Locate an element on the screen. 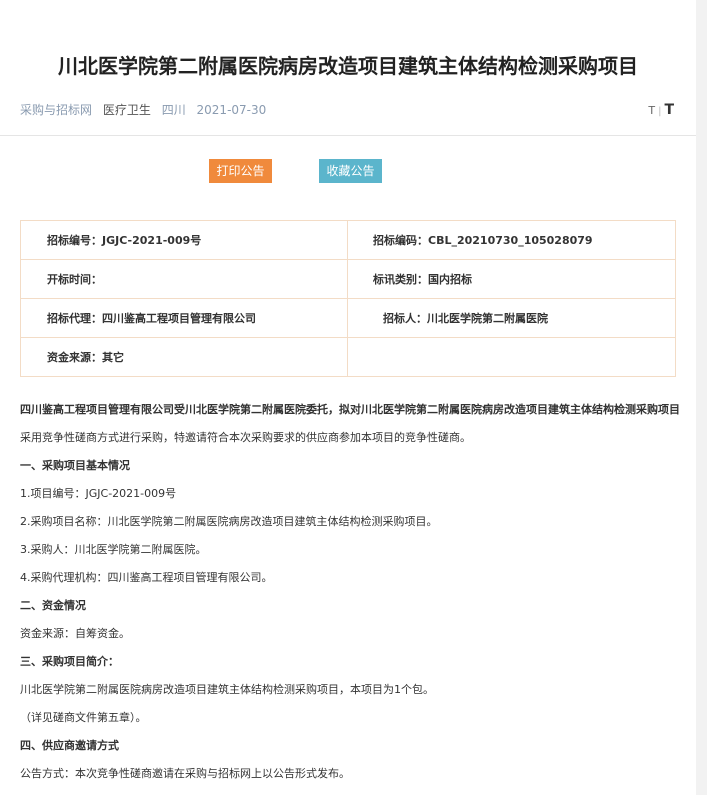 This screenshot has width=707, height=795. paragraph: 川北医学院第二附属医院病房改造项目建筑主体结构检测采购项目，本项目为1个包。 is located at coordinates (227, 689).